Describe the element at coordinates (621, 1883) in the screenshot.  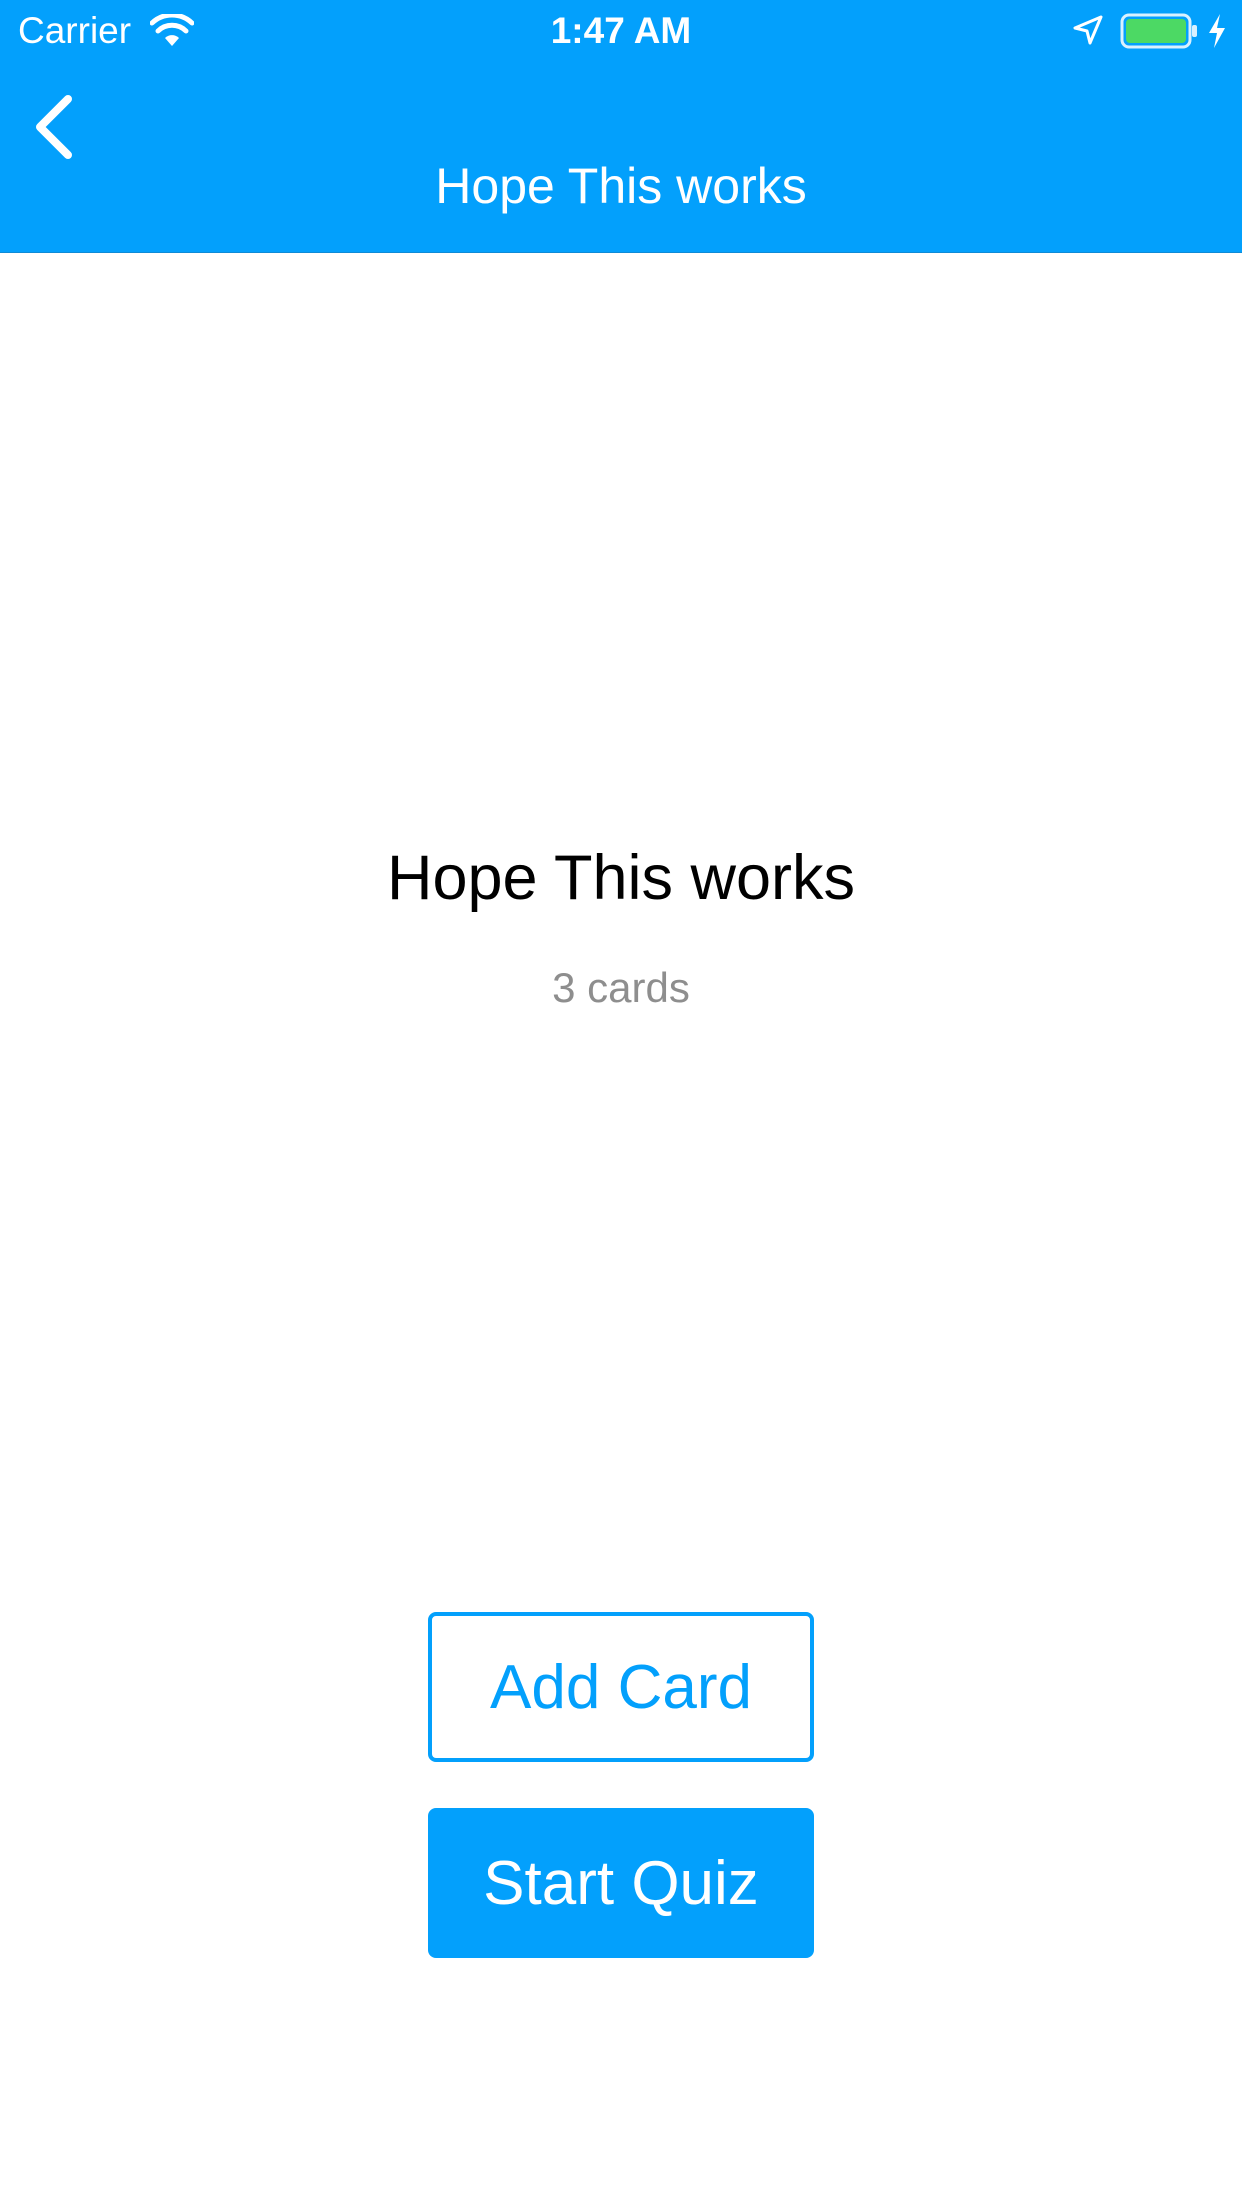
I see `start-quiz-button: Start Quiz` at that location.